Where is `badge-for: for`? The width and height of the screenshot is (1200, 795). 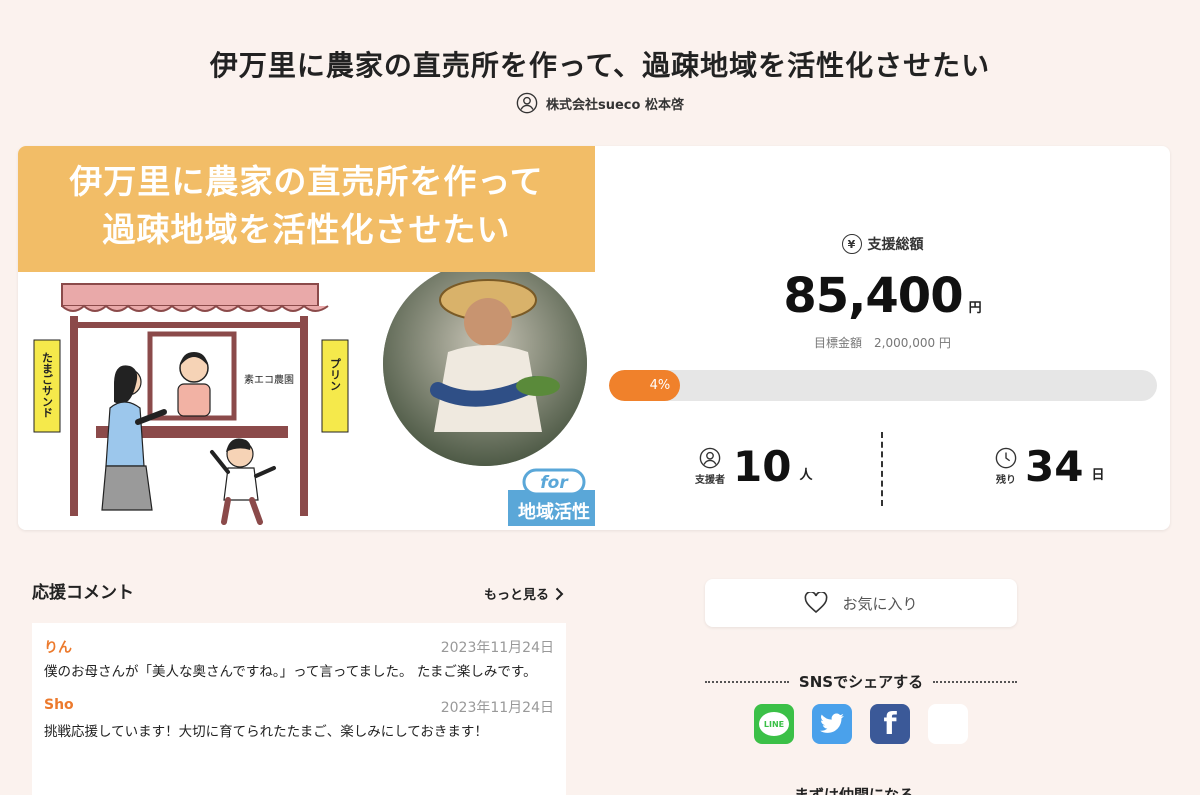 badge-for: for is located at coordinates (554, 483).